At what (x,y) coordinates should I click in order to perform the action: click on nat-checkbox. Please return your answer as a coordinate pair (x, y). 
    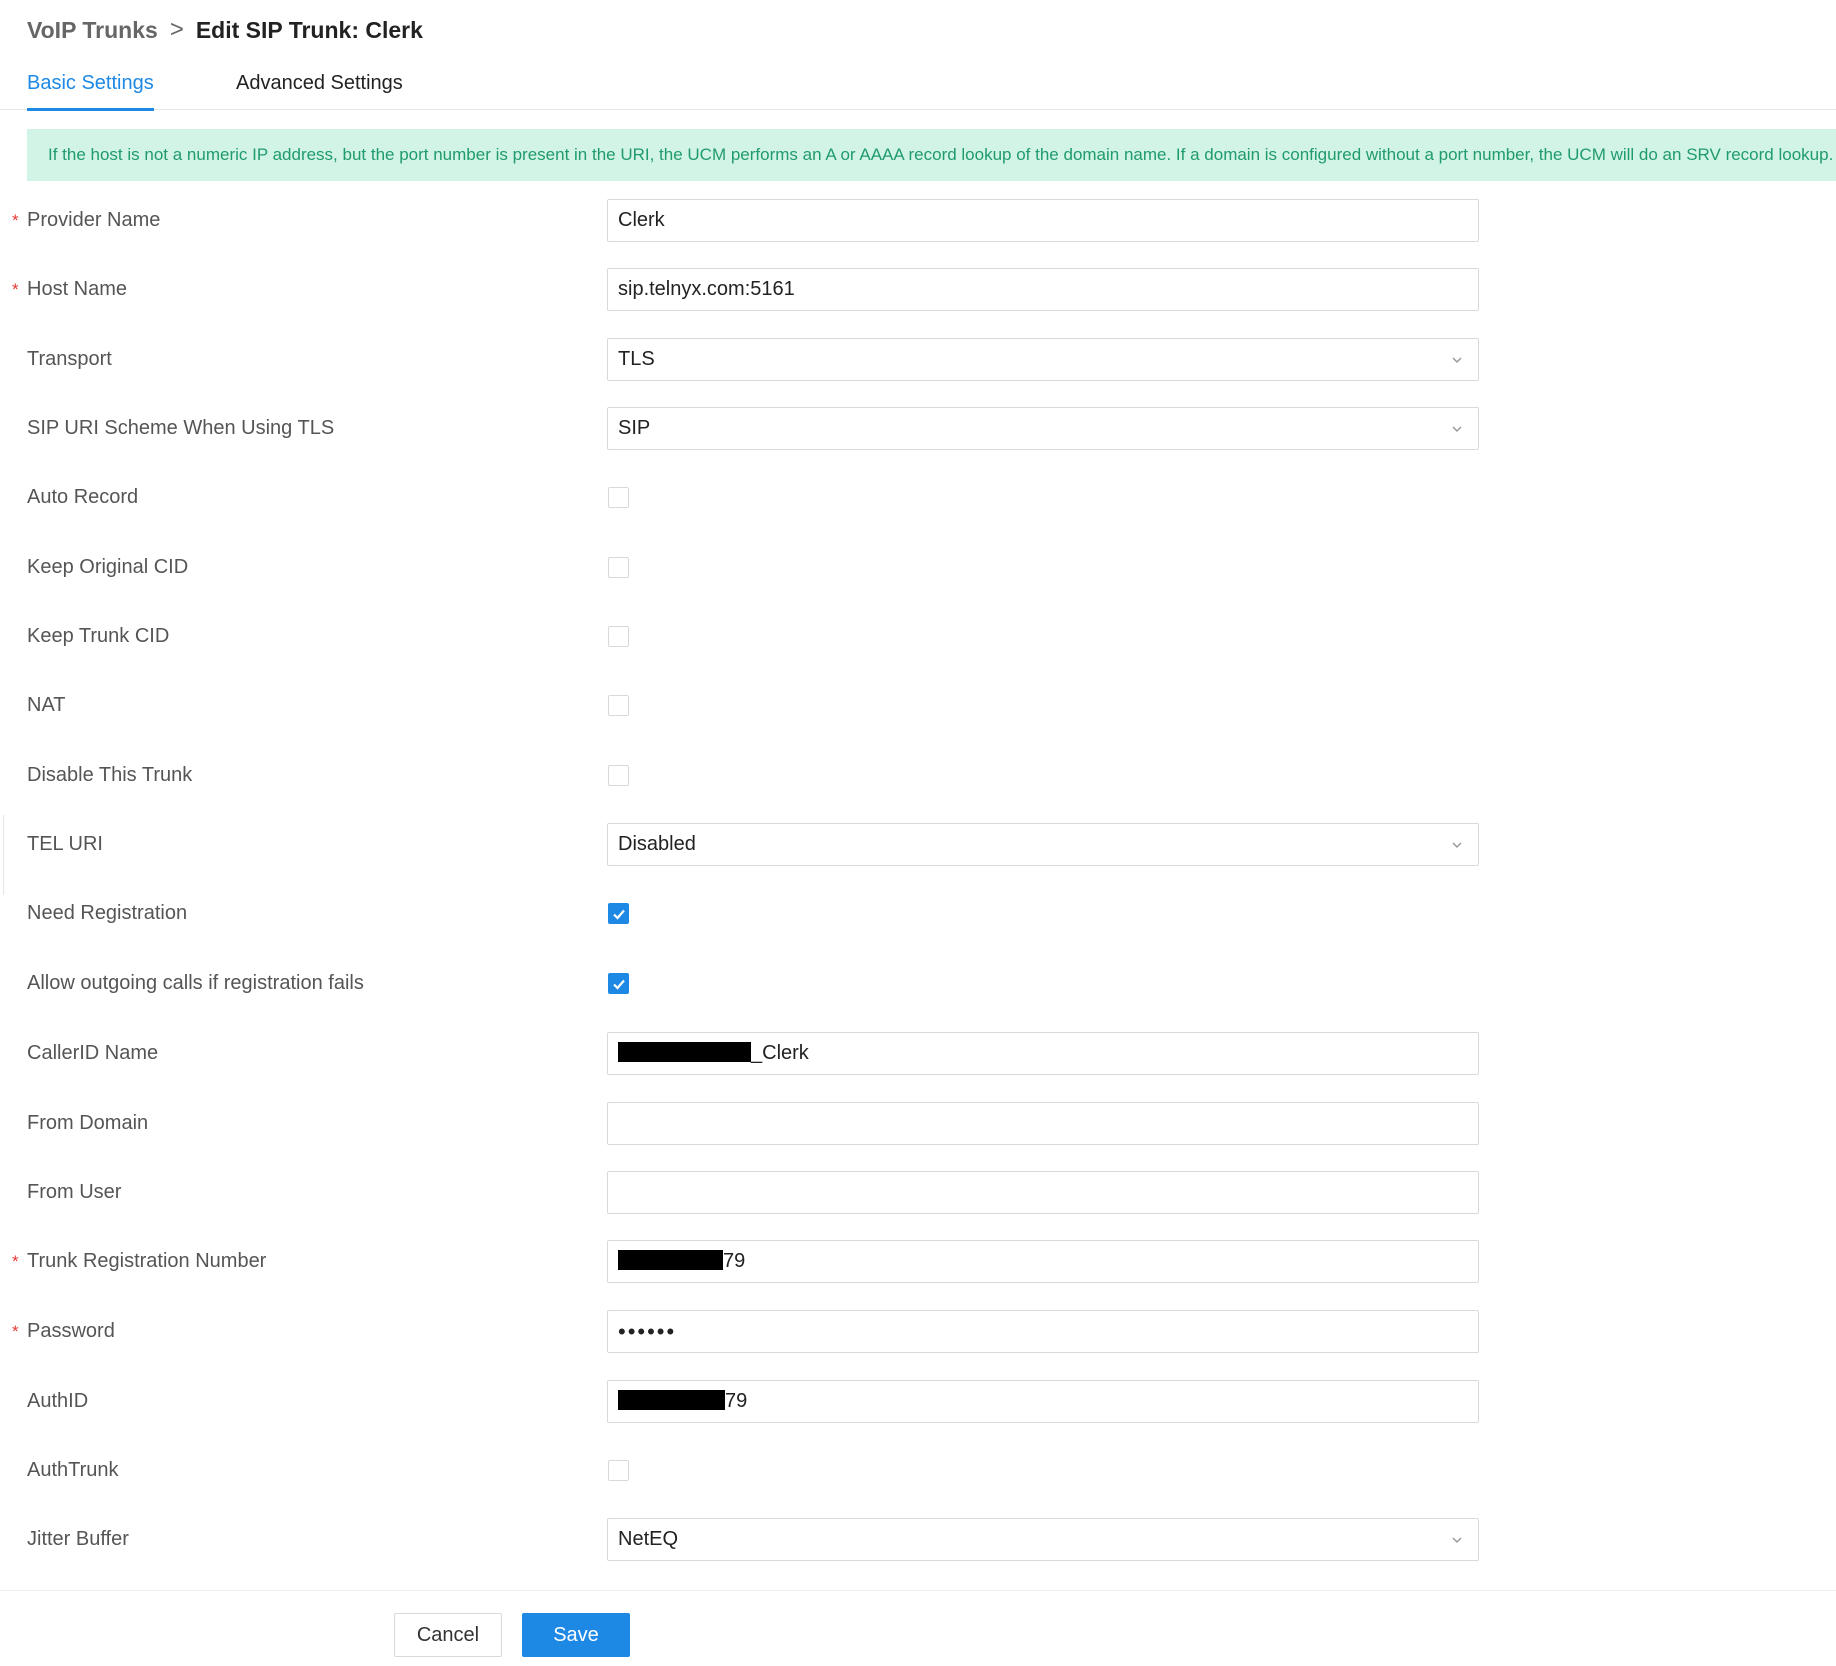
    Looking at the image, I should click on (618, 705).